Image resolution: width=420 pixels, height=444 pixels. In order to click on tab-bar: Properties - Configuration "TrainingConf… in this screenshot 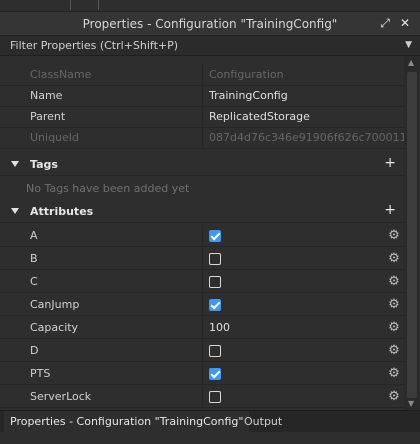, I will do `click(210, 421)`.